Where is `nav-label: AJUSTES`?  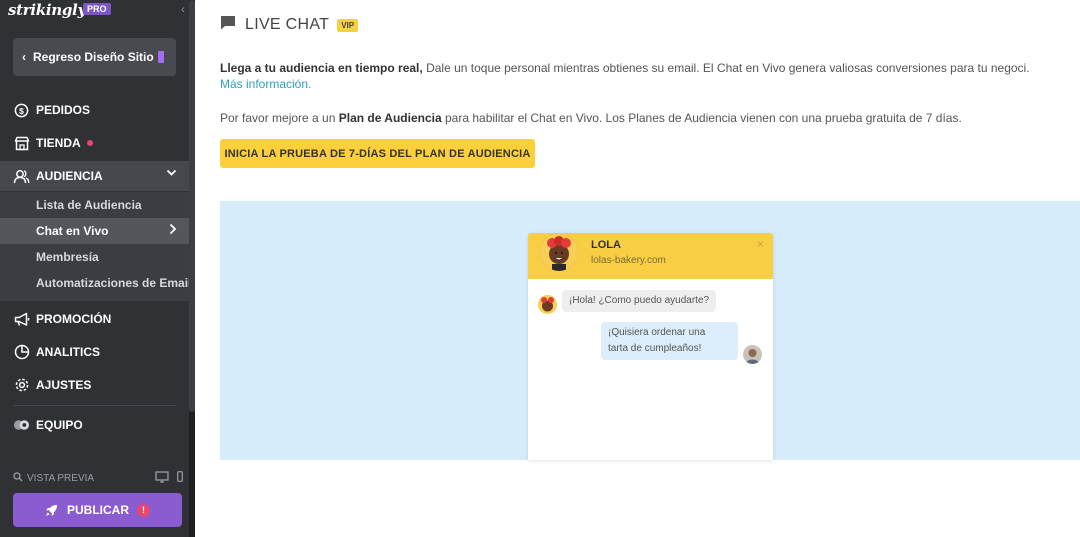 nav-label: AJUSTES is located at coordinates (64, 385).